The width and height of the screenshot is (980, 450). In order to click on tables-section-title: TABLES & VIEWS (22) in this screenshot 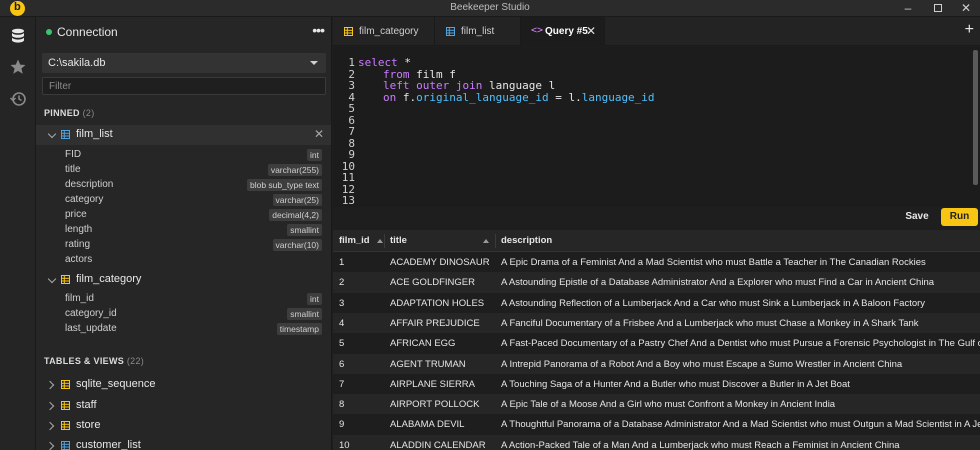, I will do `click(94, 361)`.